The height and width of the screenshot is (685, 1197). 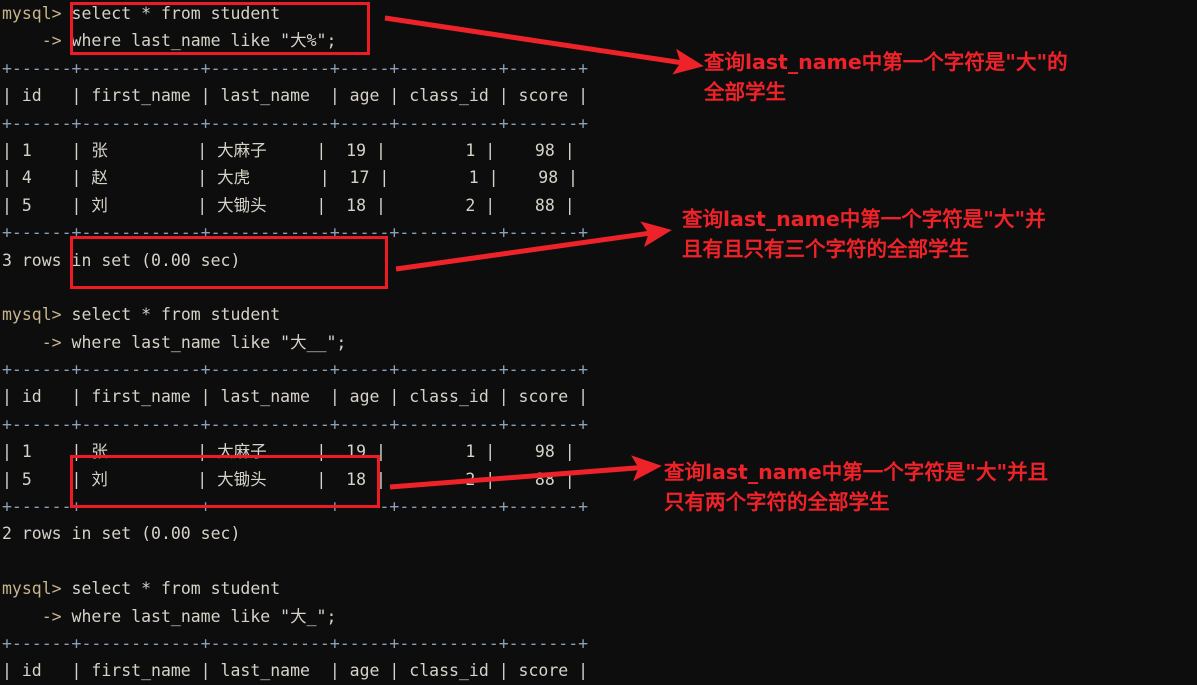 What do you see at coordinates (350, 13) in the screenshot?
I see `prompt-line-1: mysql> select * from student` at bounding box center [350, 13].